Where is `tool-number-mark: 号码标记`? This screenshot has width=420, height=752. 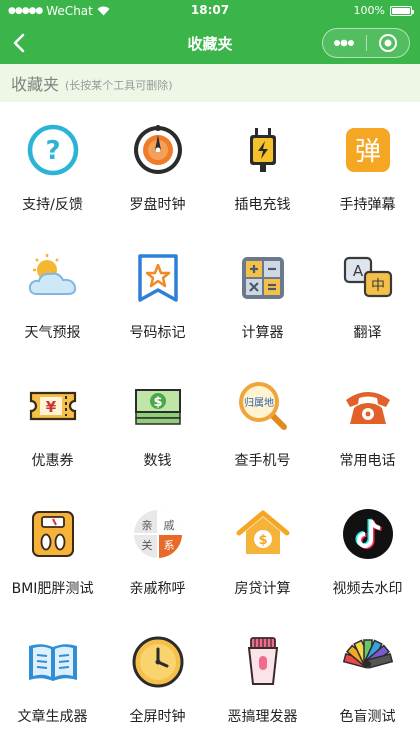 tool-number-mark: 号码标记 is located at coordinates (157, 294).